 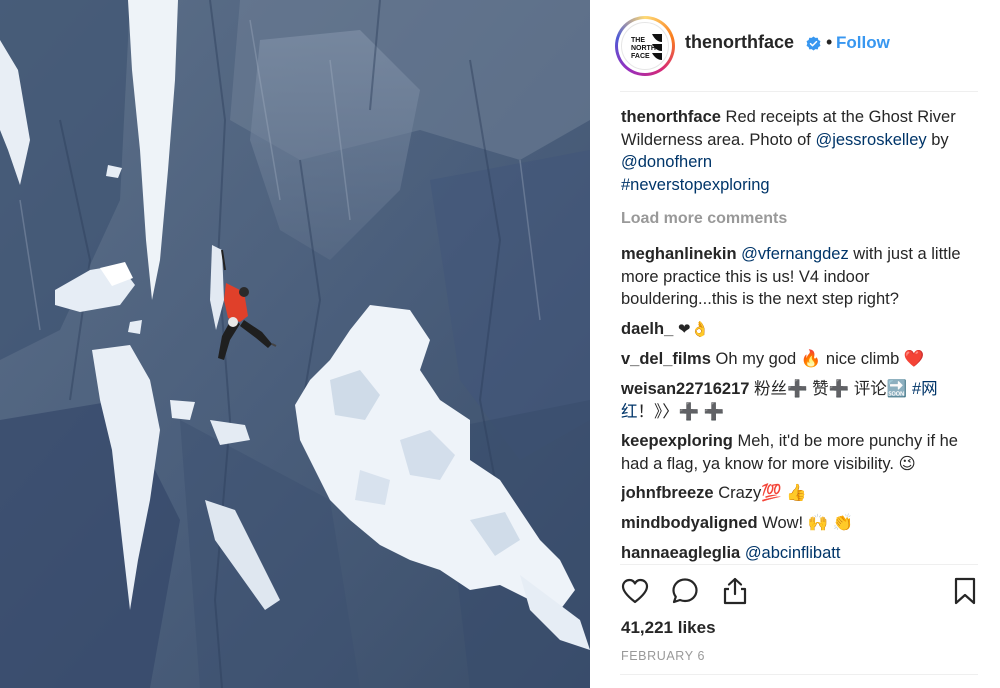 I want to click on comment-text: ❤👌, so click(x=693, y=329).